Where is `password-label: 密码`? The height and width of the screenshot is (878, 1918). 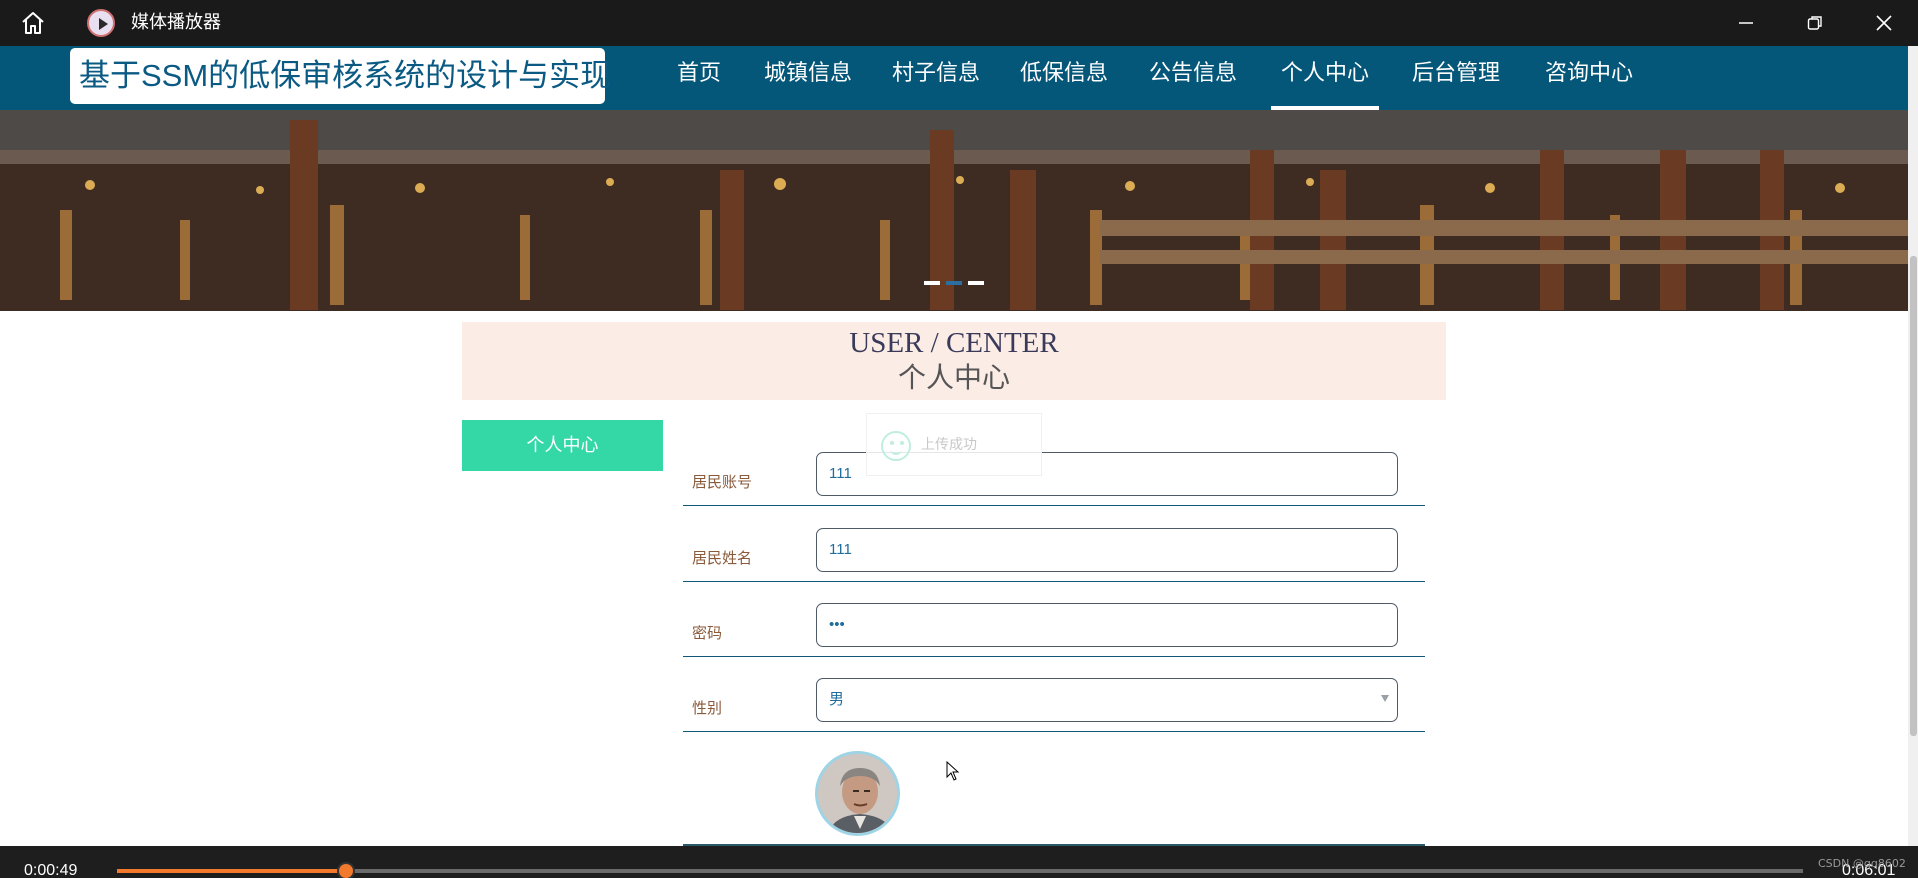
password-label: 密码 is located at coordinates (707, 633).